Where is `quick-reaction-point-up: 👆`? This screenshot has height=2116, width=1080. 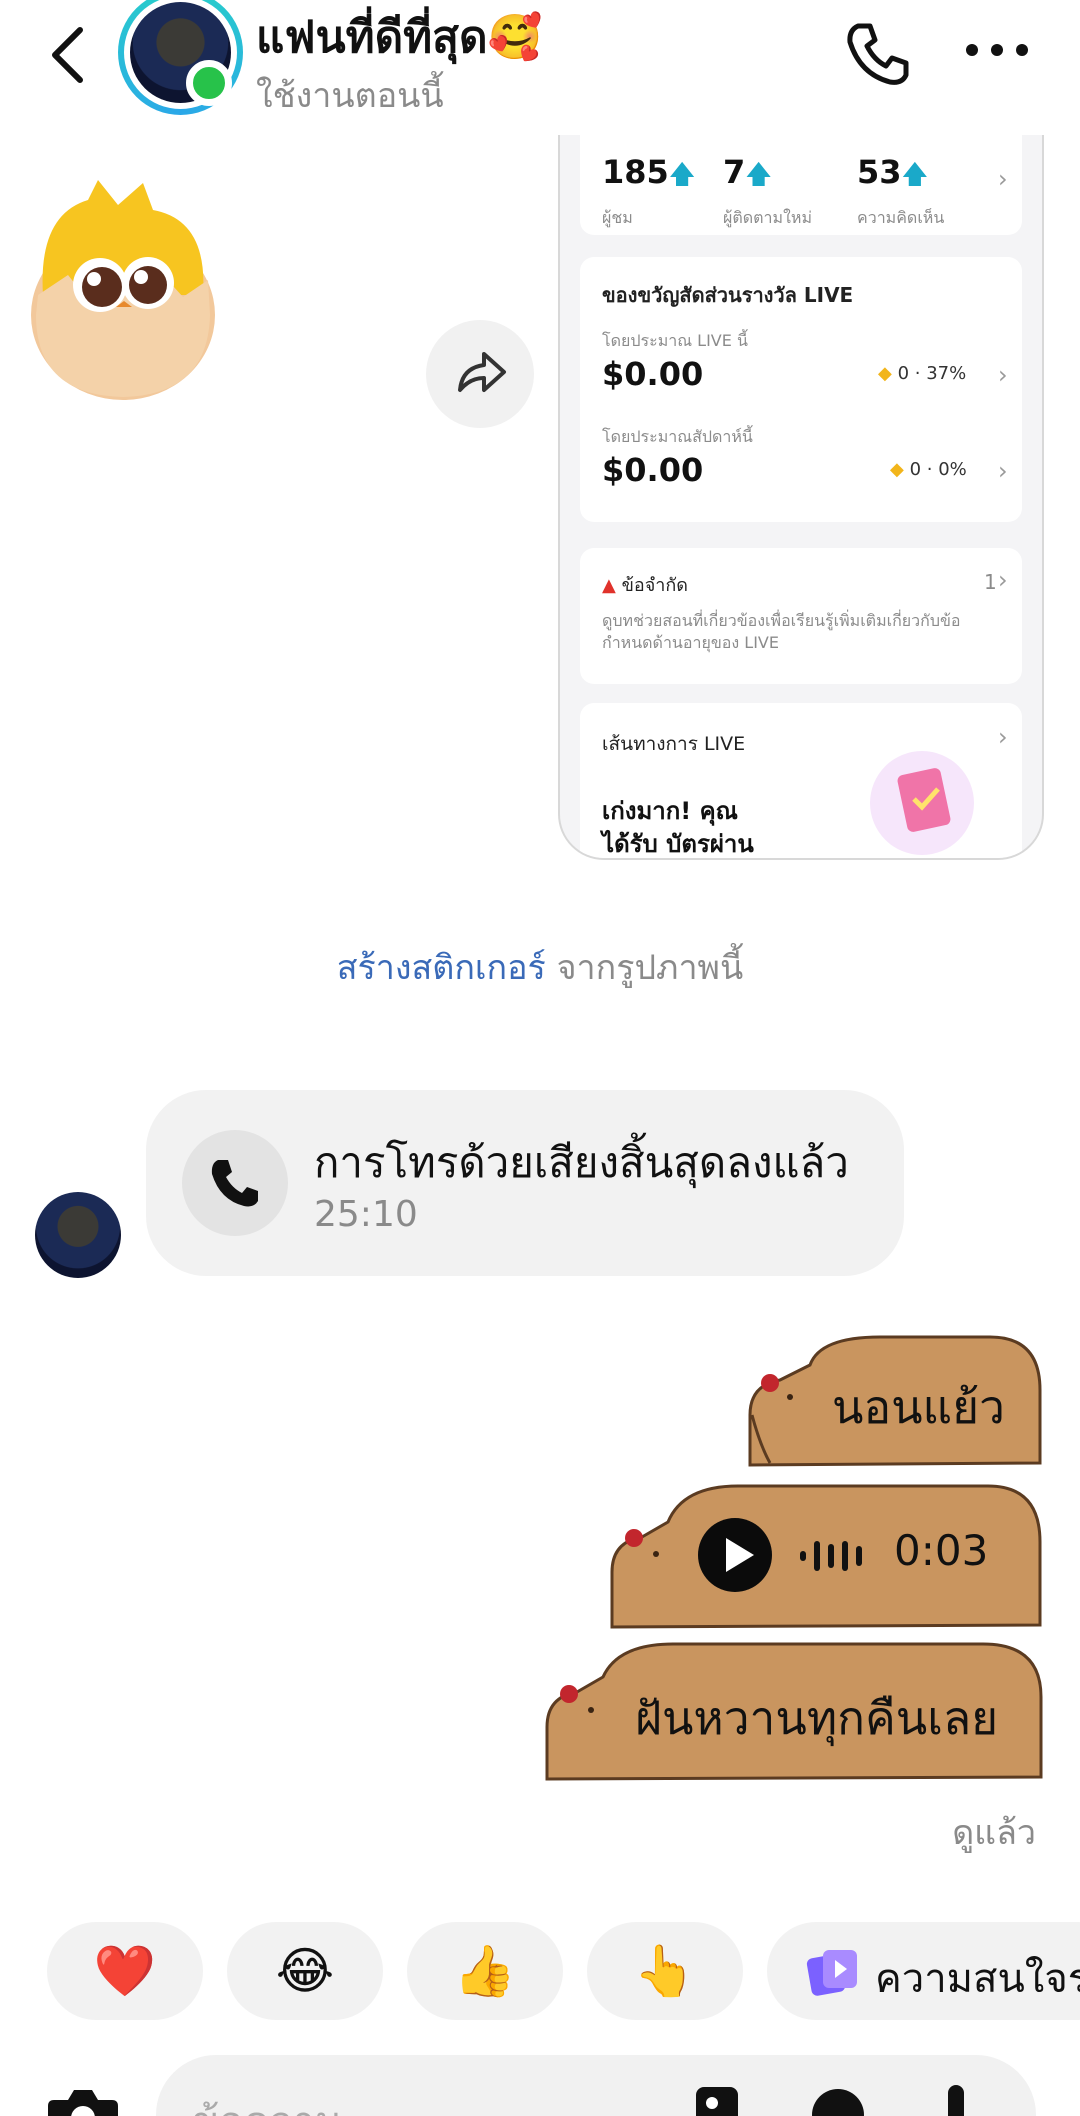
quick-reaction-point-up: 👆 is located at coordinates (665, 1971).